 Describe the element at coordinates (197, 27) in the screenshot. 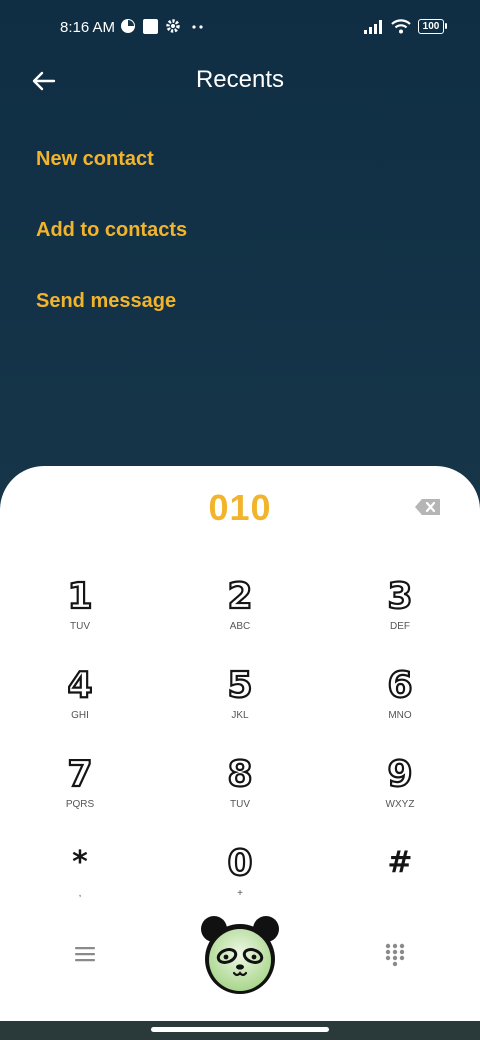

I see `more-dots-icon` at that location.